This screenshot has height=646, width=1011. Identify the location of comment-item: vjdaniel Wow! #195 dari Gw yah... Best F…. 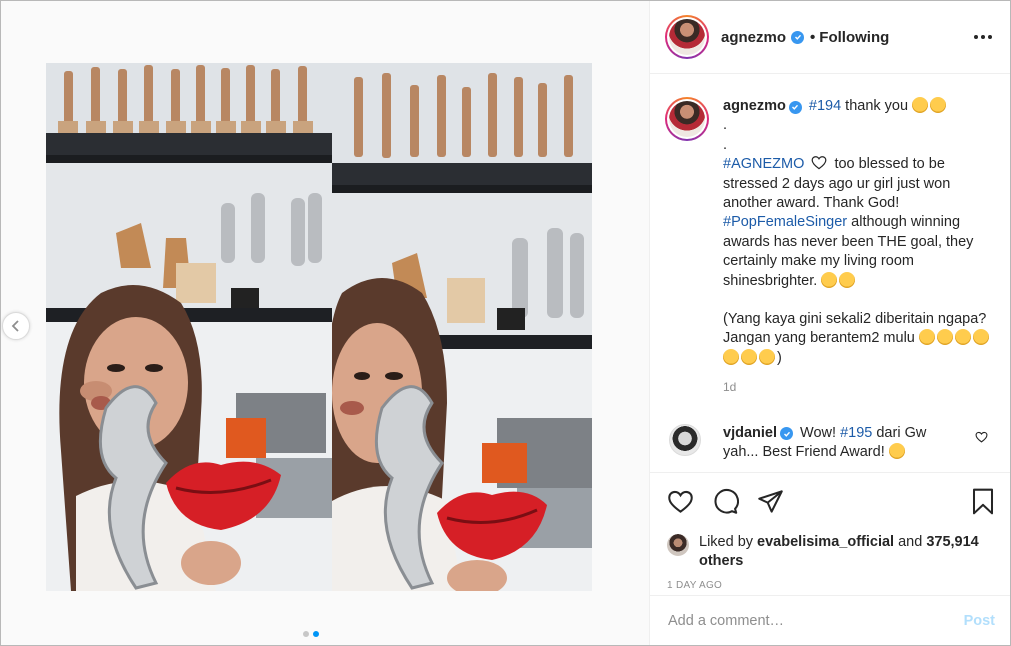
(829, 443).